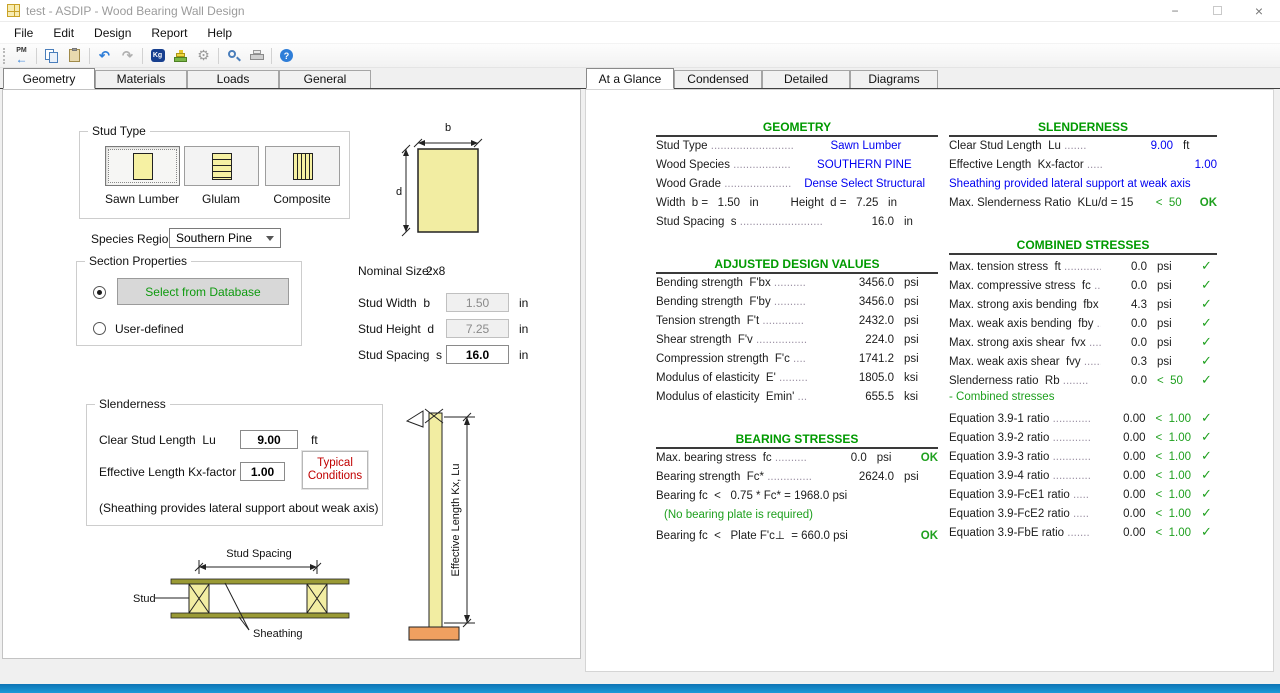 The width and height of the screenshot is (1280, 693). What do you see at coordinates (221, 166) in the screenshot?
I see `stud-type-glulam-button` at bounding box center [221, 166].